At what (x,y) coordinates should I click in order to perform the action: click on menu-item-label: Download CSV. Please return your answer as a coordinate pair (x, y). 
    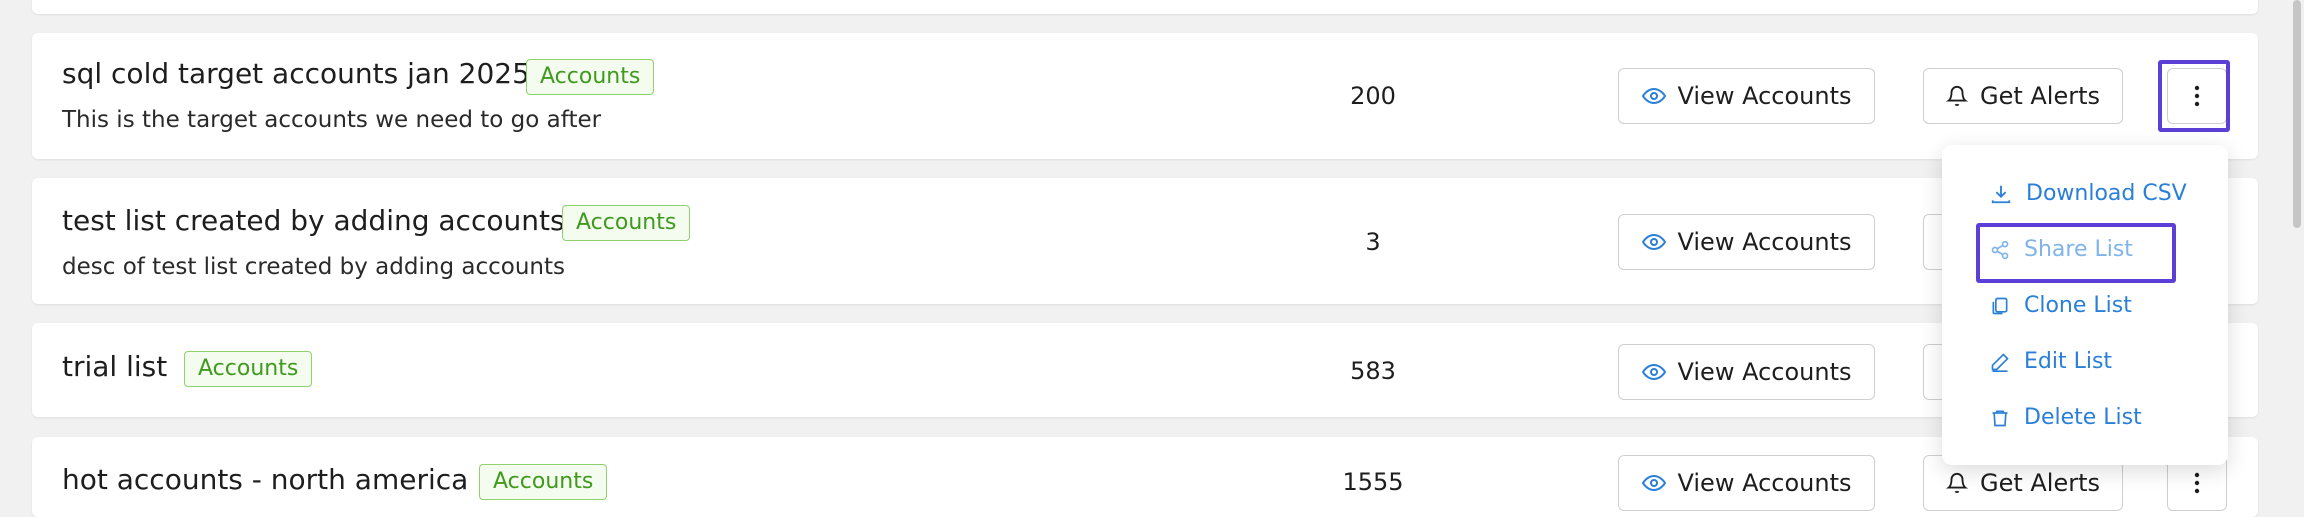
    Looking at the image, I should click on (2106, 193).